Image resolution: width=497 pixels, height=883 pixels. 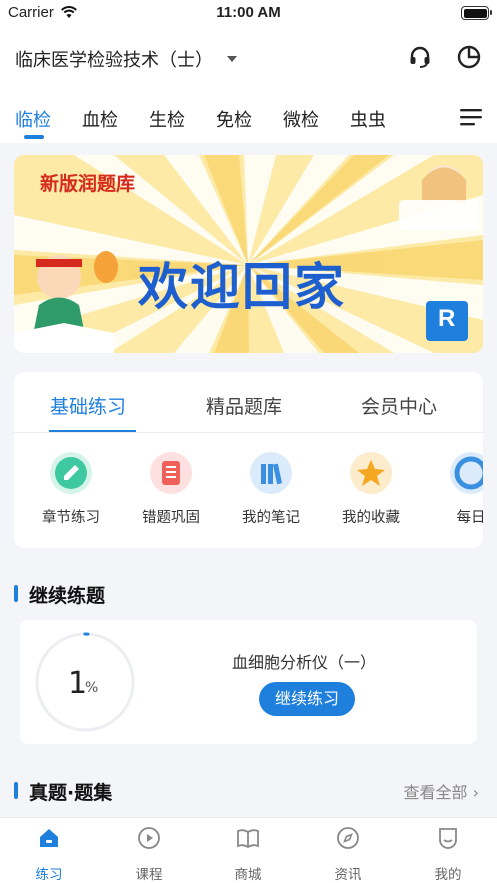 I want to click on tabbar-label: 我的, so click(x=448, y=875).